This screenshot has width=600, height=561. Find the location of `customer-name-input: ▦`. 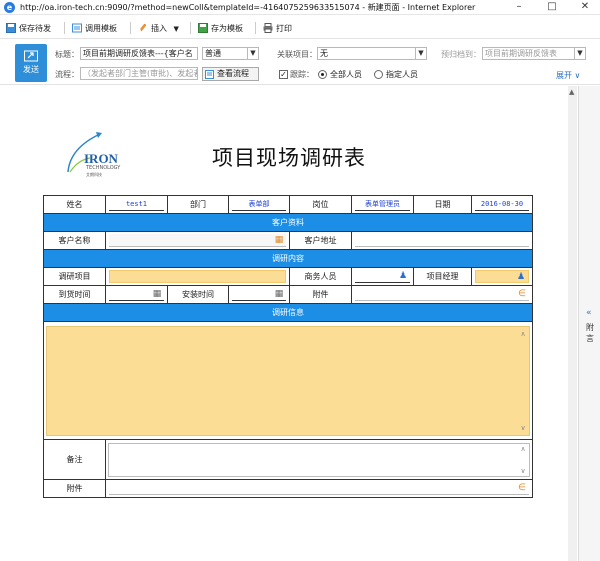

customer-name-input: ▦ is located at coordinates (197, 240).